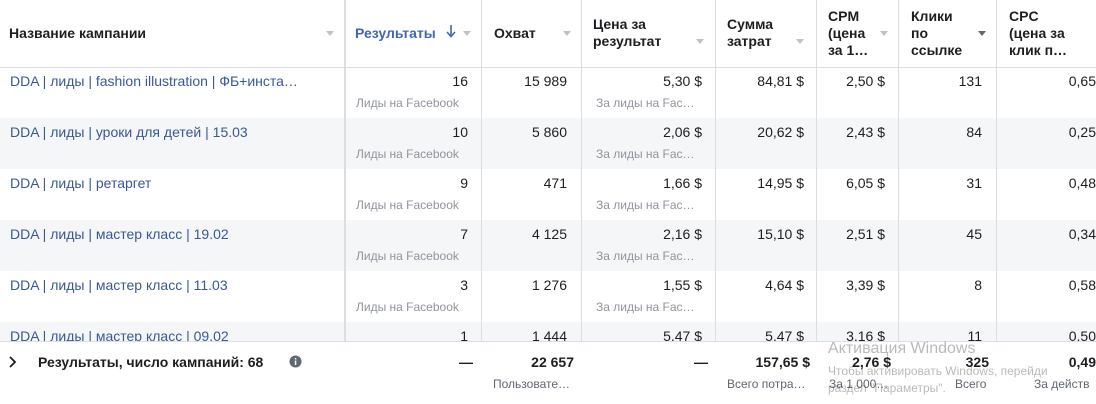  Describe the element at coordinates (1082, 132) in the screenshot. I see `cpc-value: 0,25` at that location.